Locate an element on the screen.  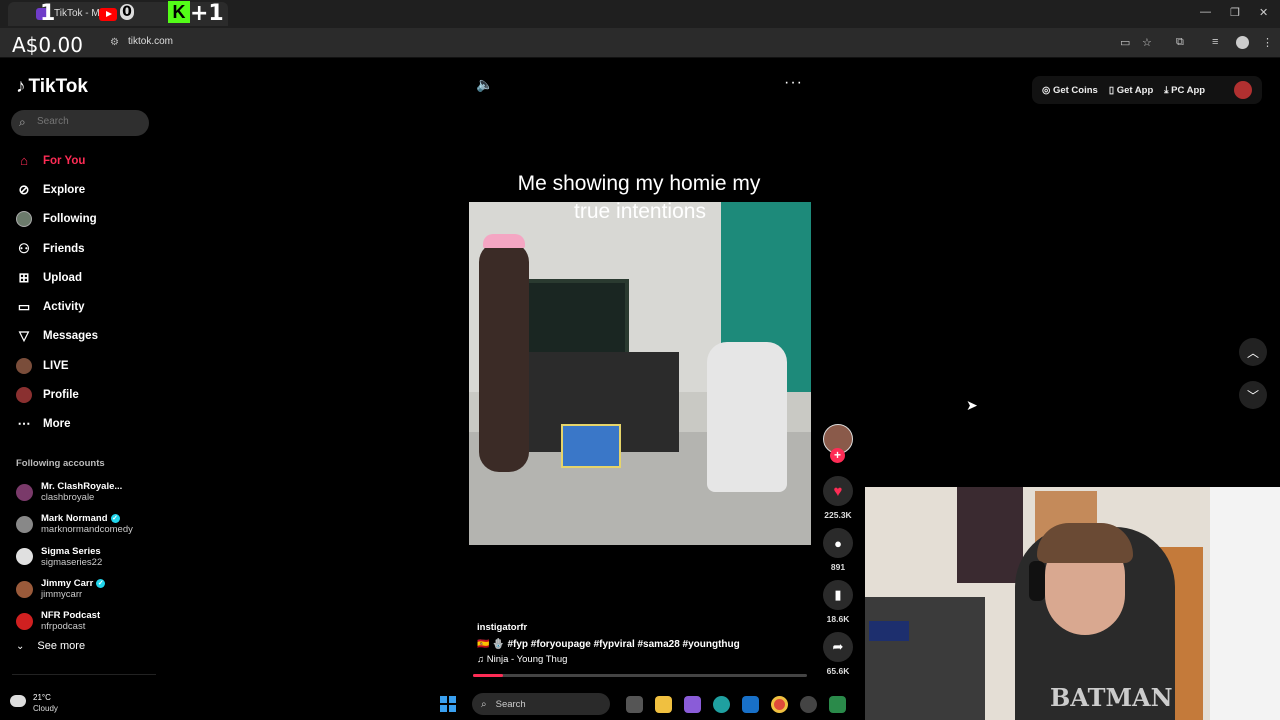
outlook-icon is located at coordinates (750, 704).